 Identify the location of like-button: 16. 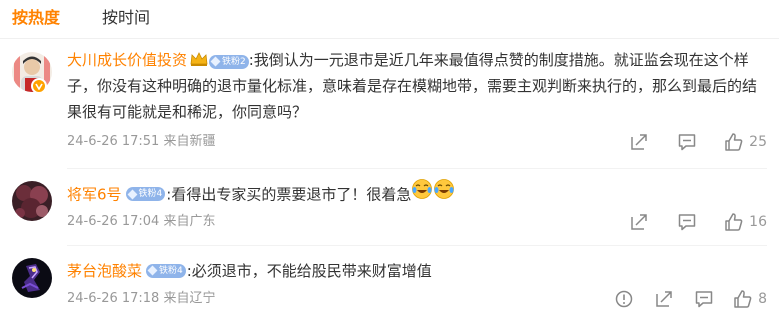
(745, 222).